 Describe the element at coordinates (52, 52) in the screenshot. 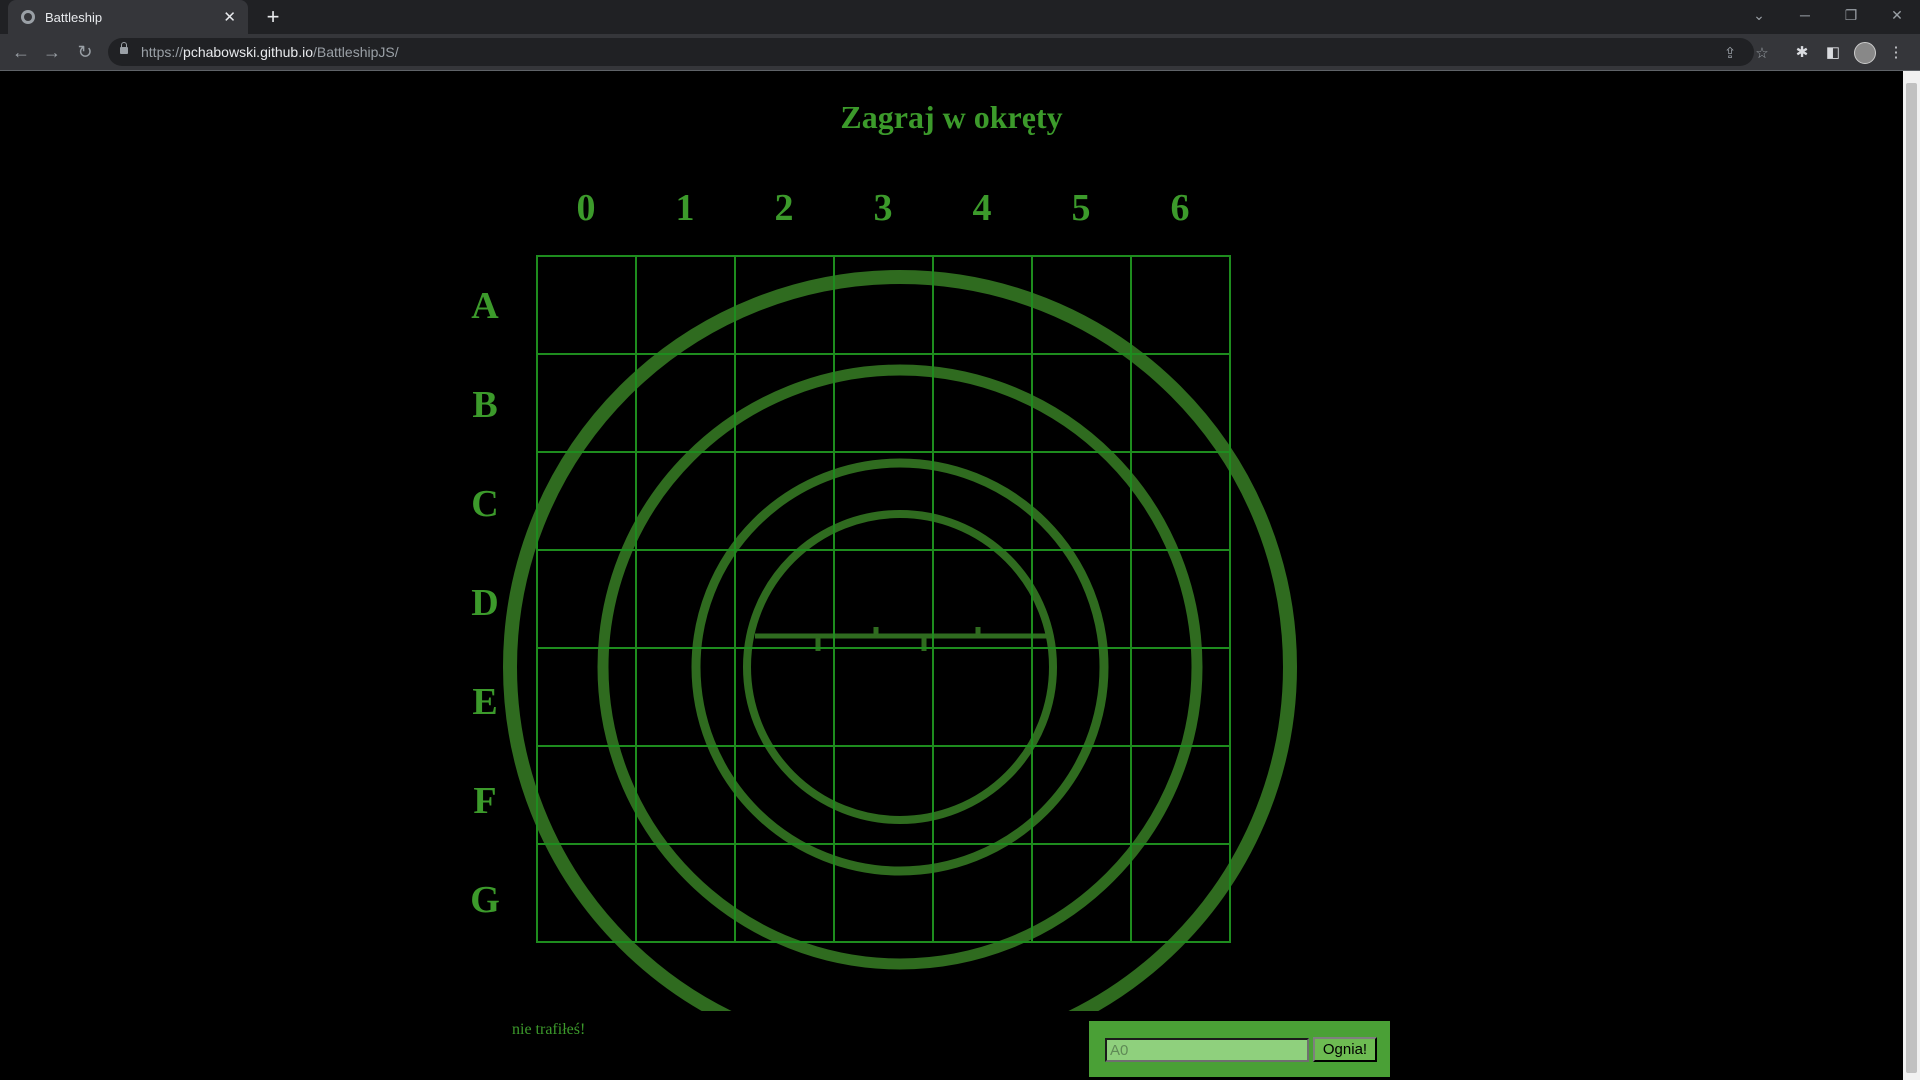

I see `forward-icon: →` at that location.